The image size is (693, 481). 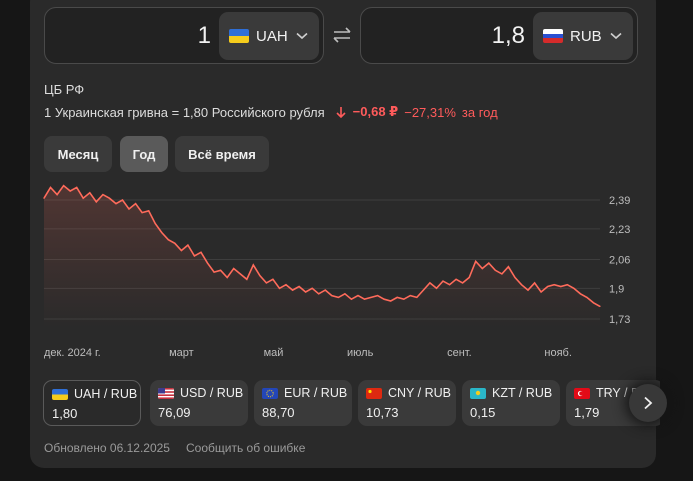 I want to click on period-year-button: Год, so click(x=144, y=154).